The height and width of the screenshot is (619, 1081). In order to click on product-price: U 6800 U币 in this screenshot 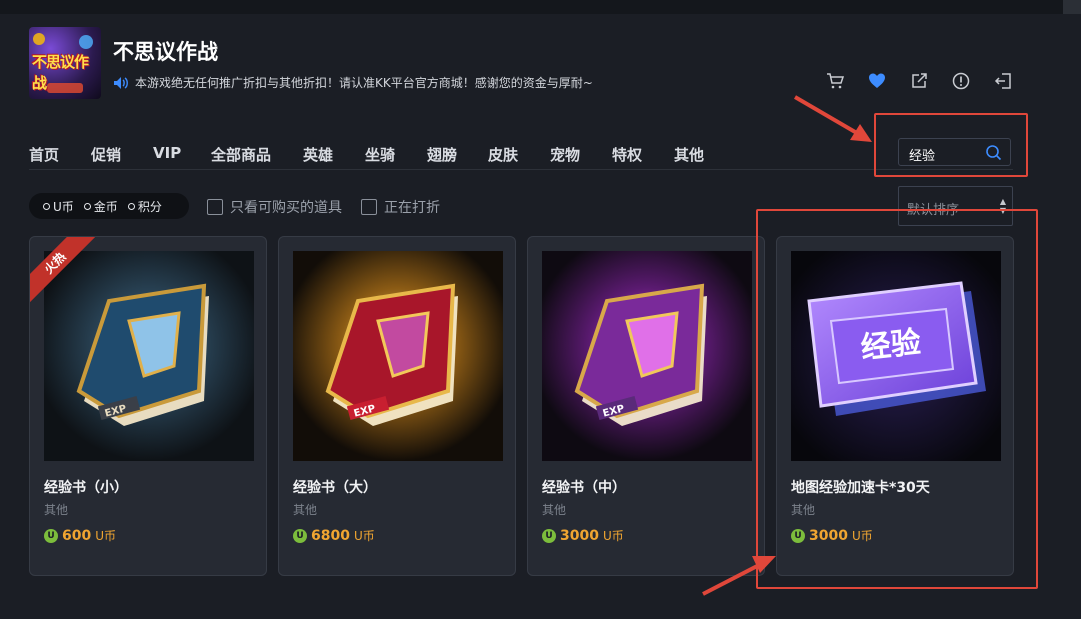, I will do `click(334, 535)`.